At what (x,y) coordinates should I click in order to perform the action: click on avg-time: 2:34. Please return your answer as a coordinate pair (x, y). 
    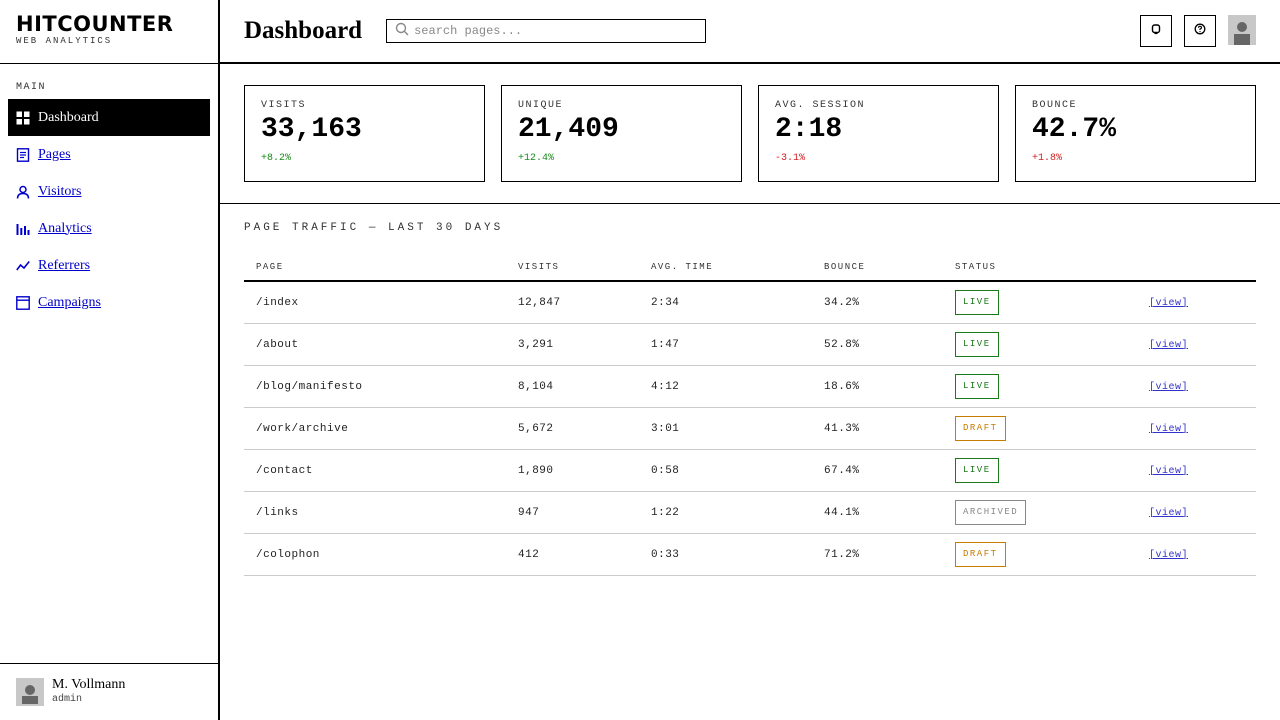
    Looking at the image, I should click on (665, 302).